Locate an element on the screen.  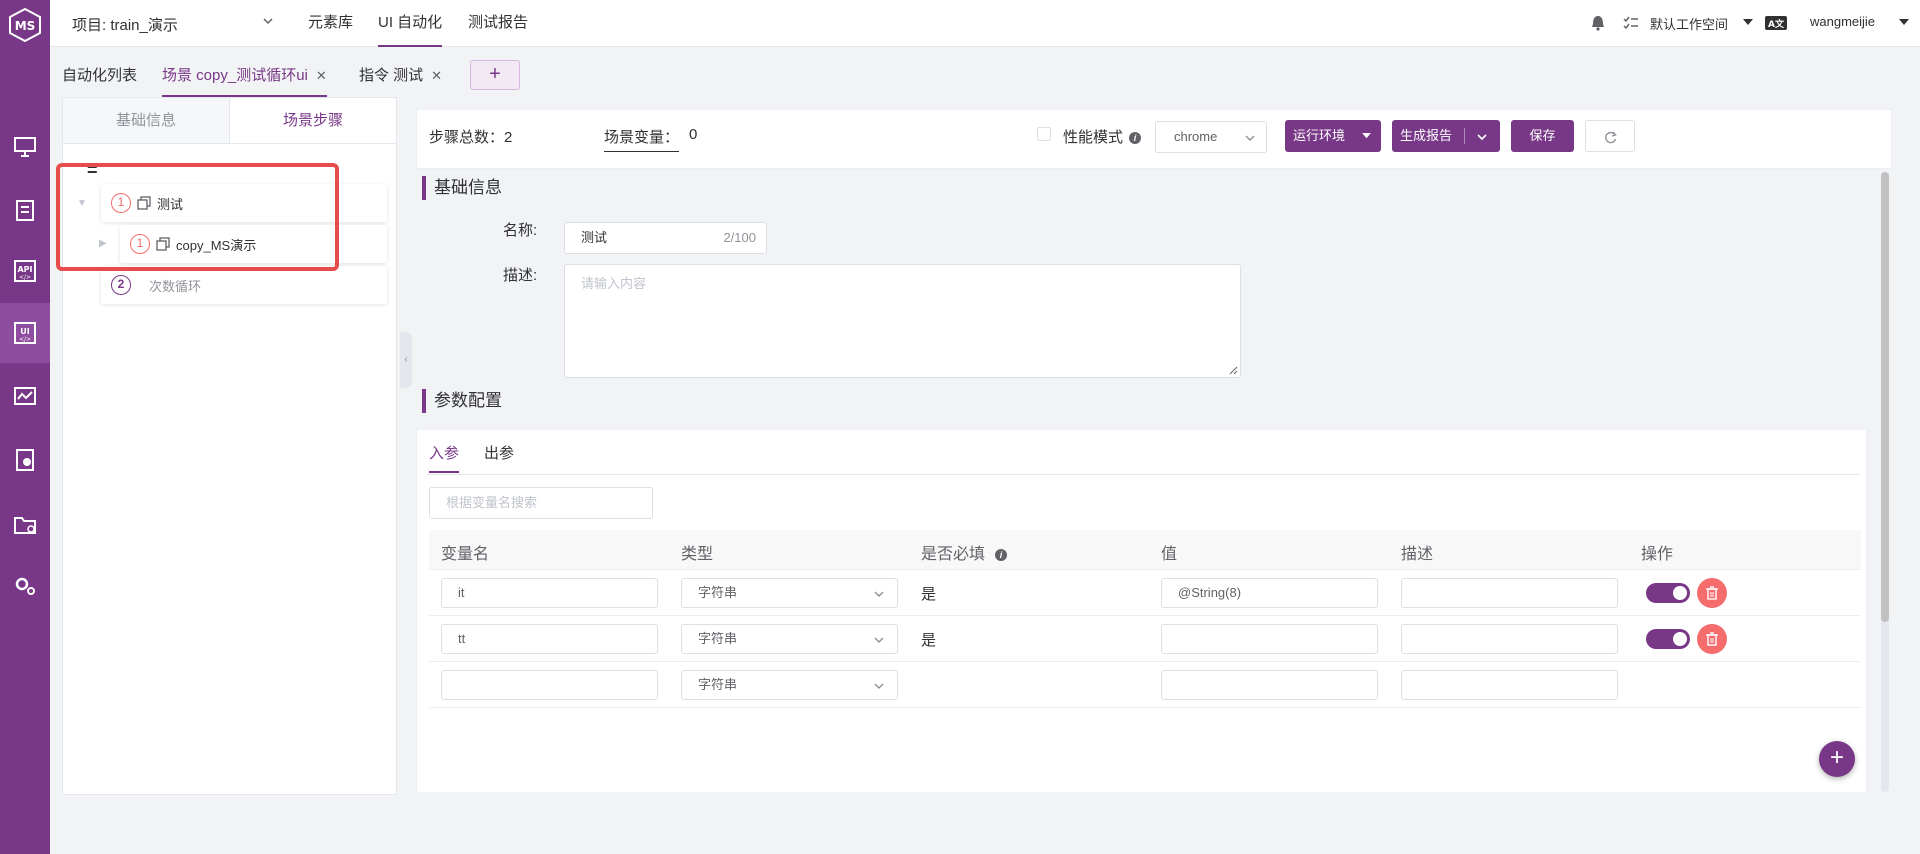
nav-performance-icon is located at coordinates (25, 397).